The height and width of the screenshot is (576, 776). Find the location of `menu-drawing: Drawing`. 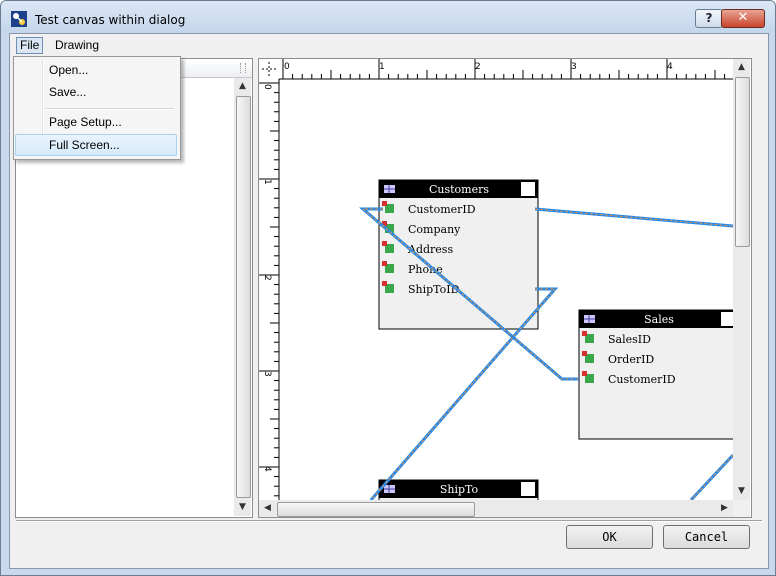

menu-drawing: Drawing is located at coordinates (77, 45).